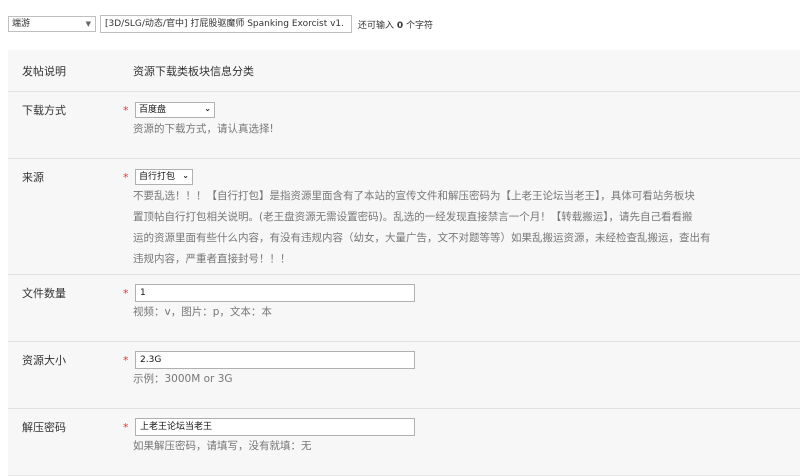 This screenshot has height=476, width=800. Describe the element at coordinates (376, 26) in the screenshot. I see `char-counter-prefix: 还可输入` at that location.